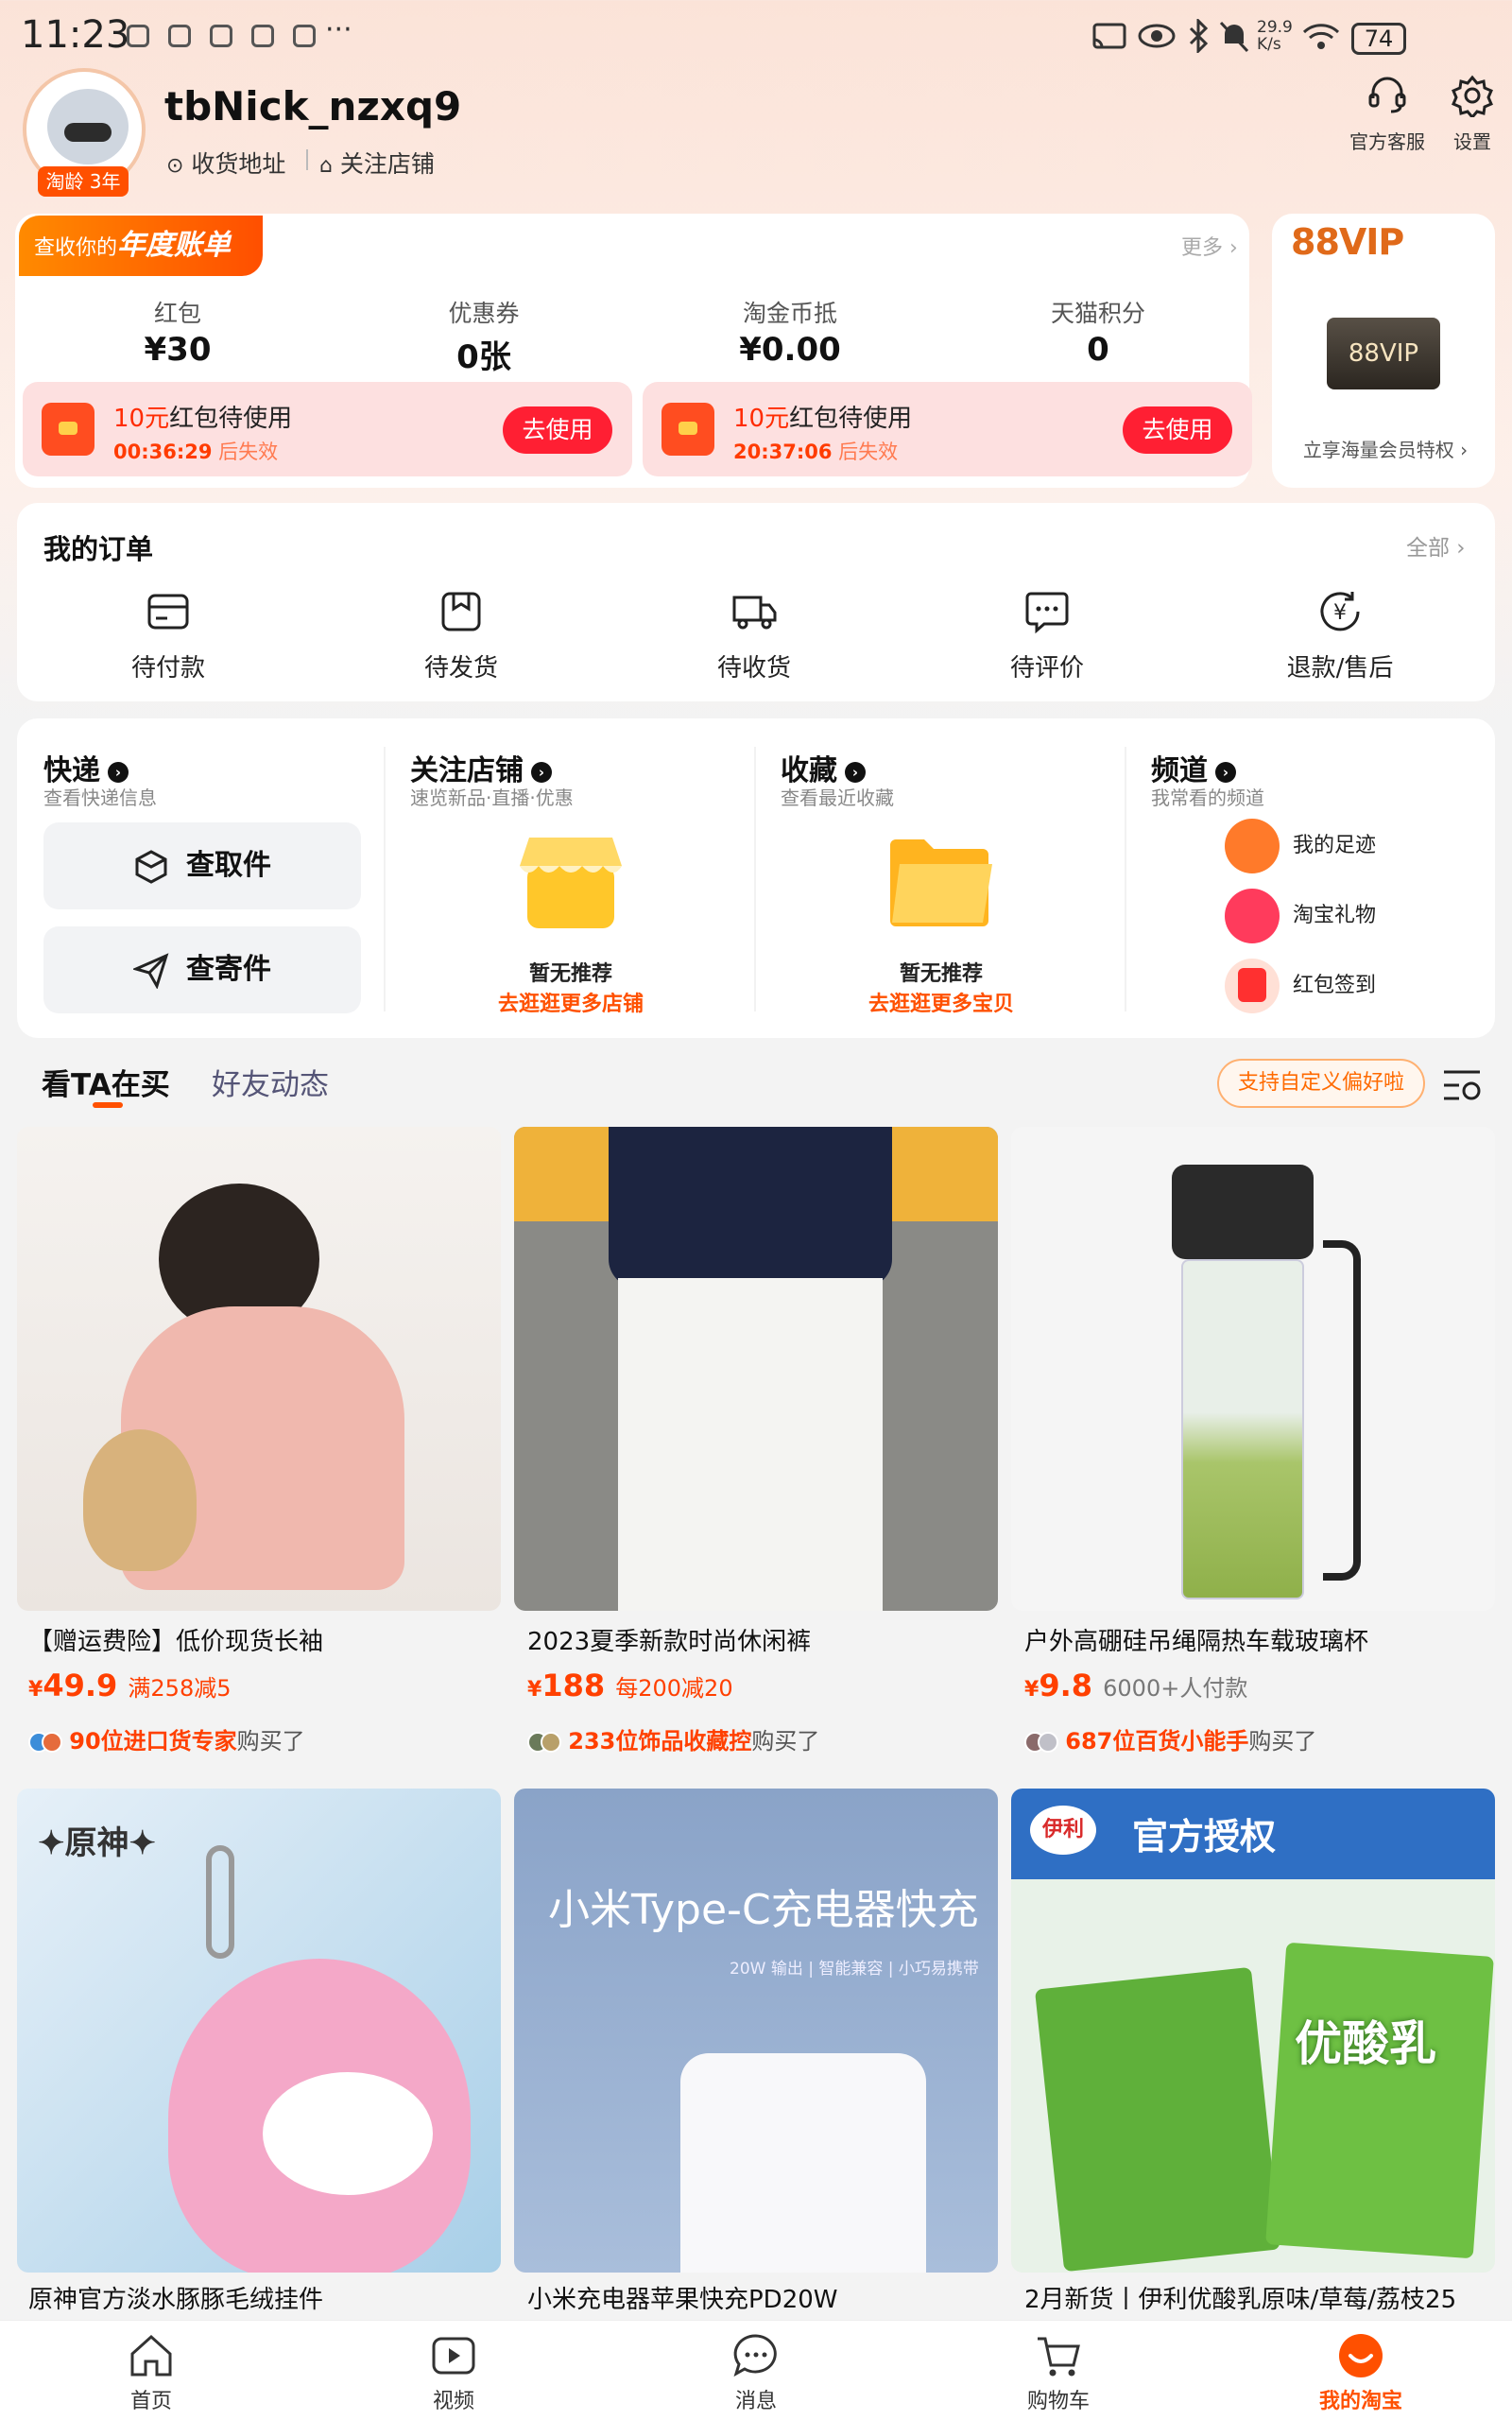 This screenshot has width=1512, height=2420. What do you see at coordinates (461, 635) in the screenshot?
I see `order-pending-shipment: 待发货` at bounding box center [461, 635].